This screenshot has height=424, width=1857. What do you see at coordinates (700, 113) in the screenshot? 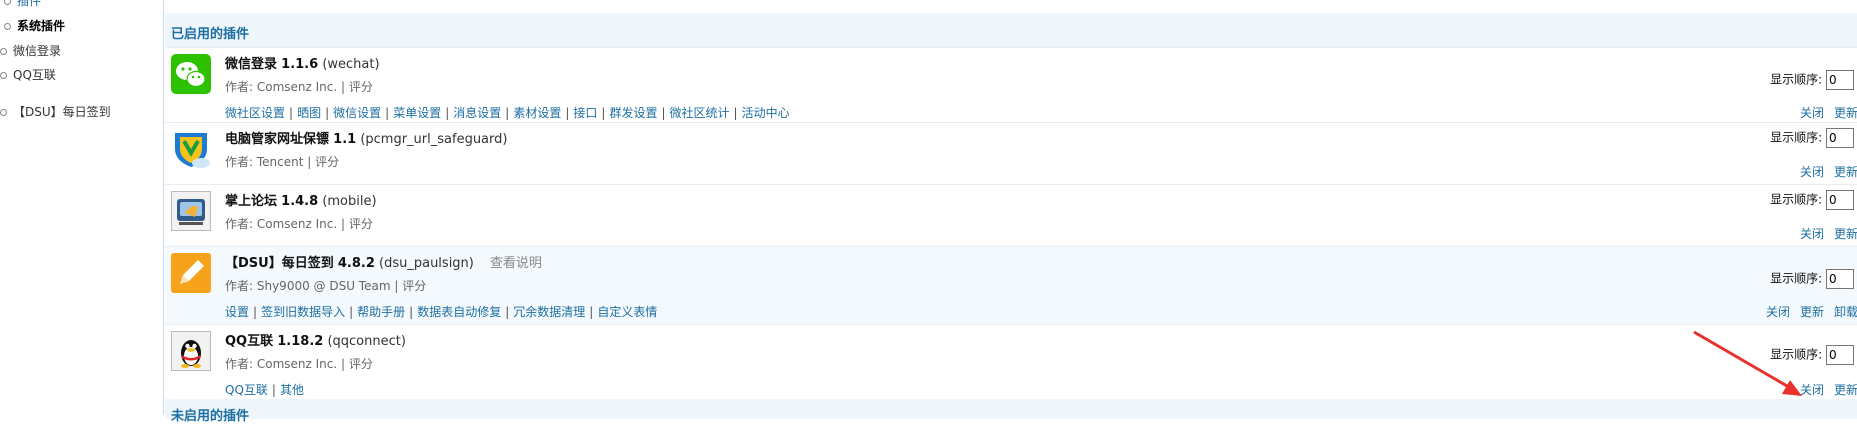
I see `link-wsq-stats: 微社区统计` at bounding box center [700, 113].